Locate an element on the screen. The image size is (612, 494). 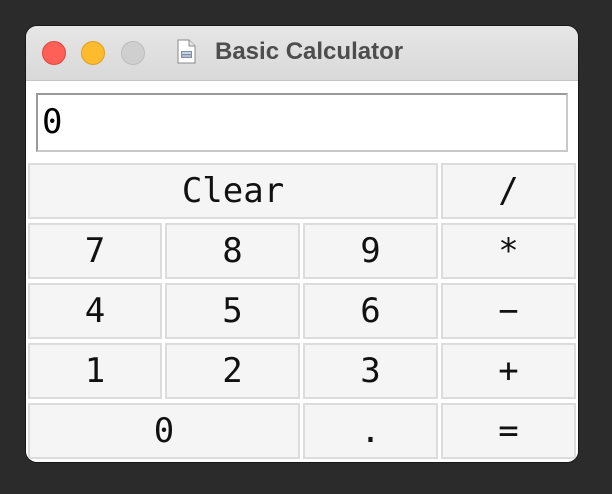
title-bar: Basic Calculator is located at coordinates (302, 53).